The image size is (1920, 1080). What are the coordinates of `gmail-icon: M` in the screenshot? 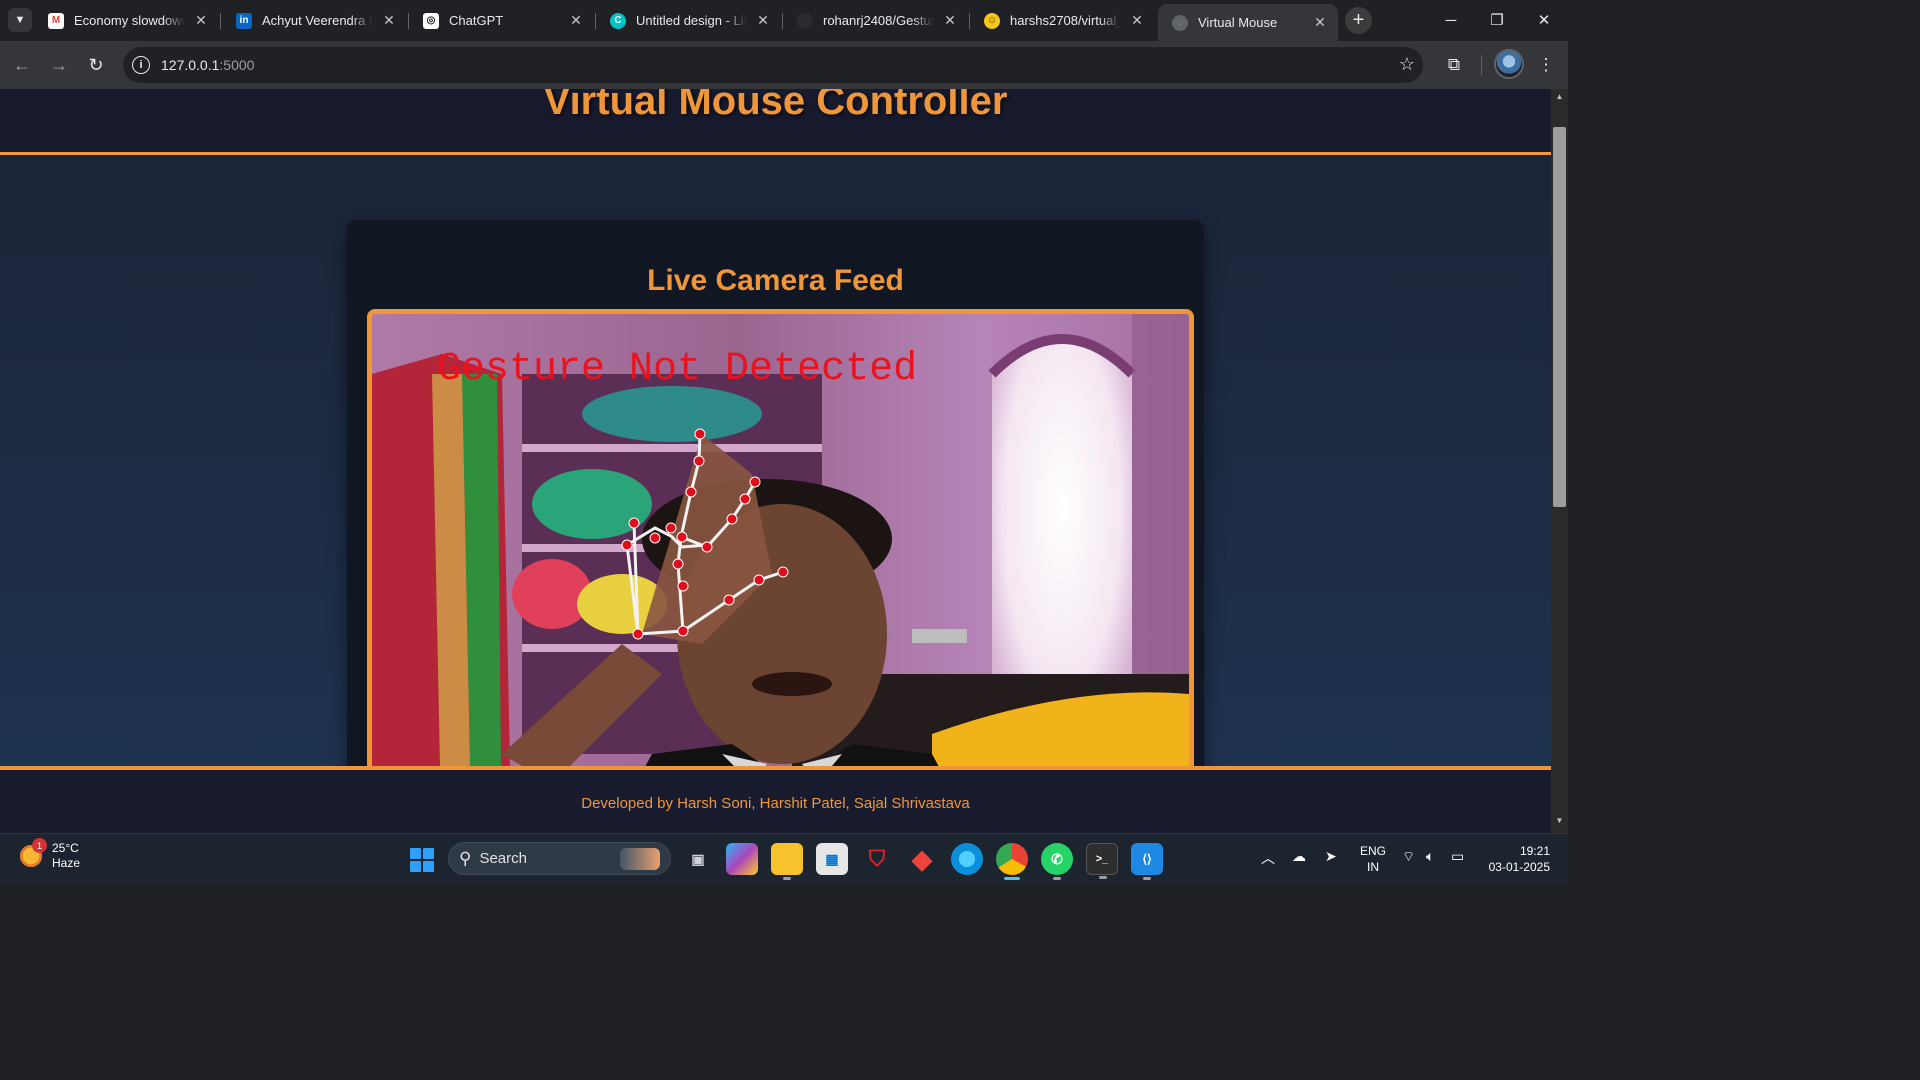 It's located at (56, 20).